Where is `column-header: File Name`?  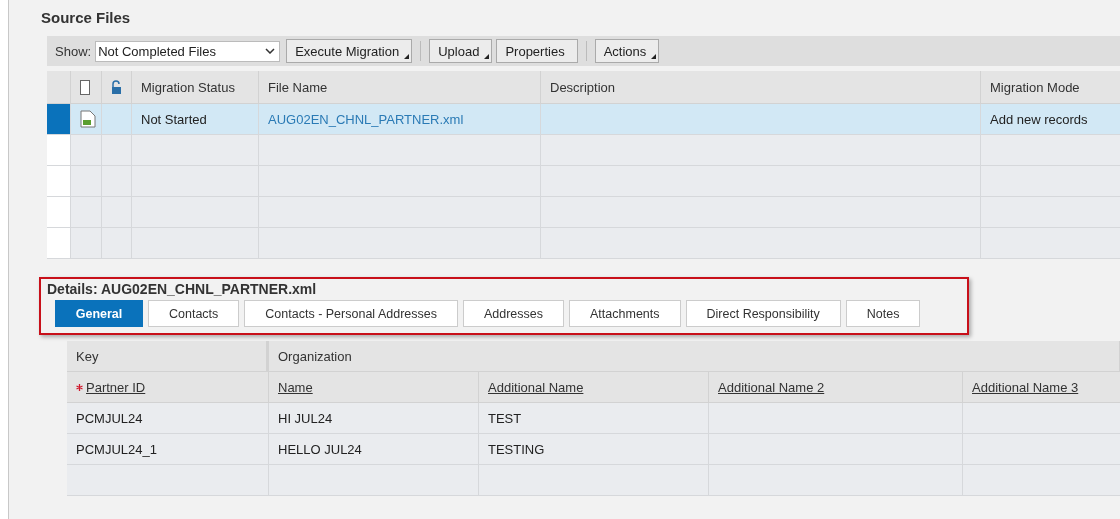
column-header: File Name is located at coordinates (400, 87).